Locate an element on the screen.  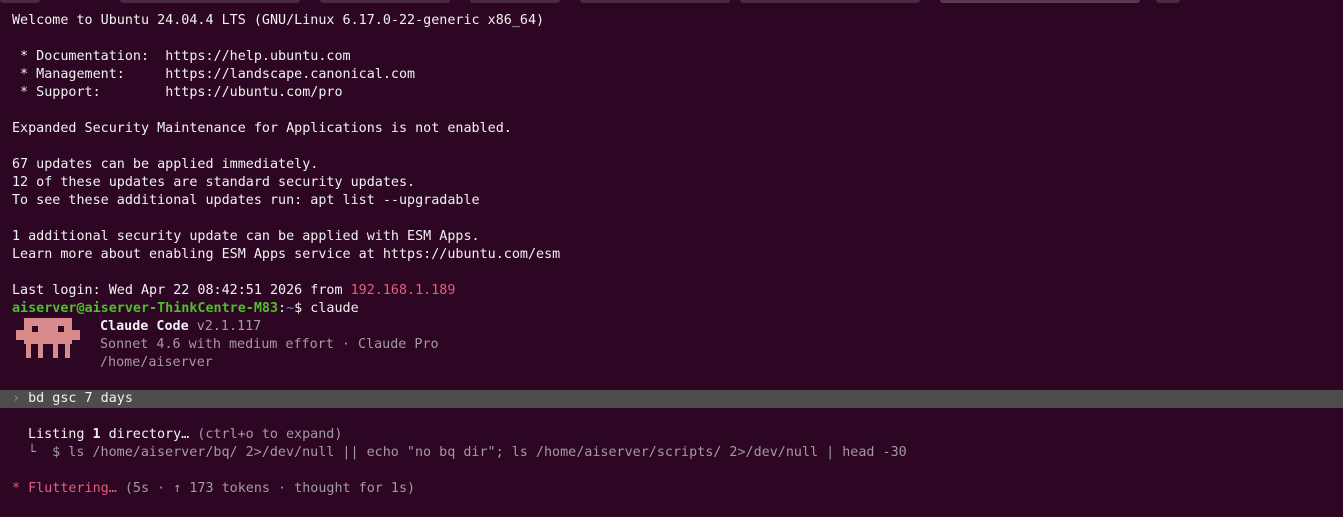
last-login-ip: 192.168.1.189 is located at coordinates (403, 290).